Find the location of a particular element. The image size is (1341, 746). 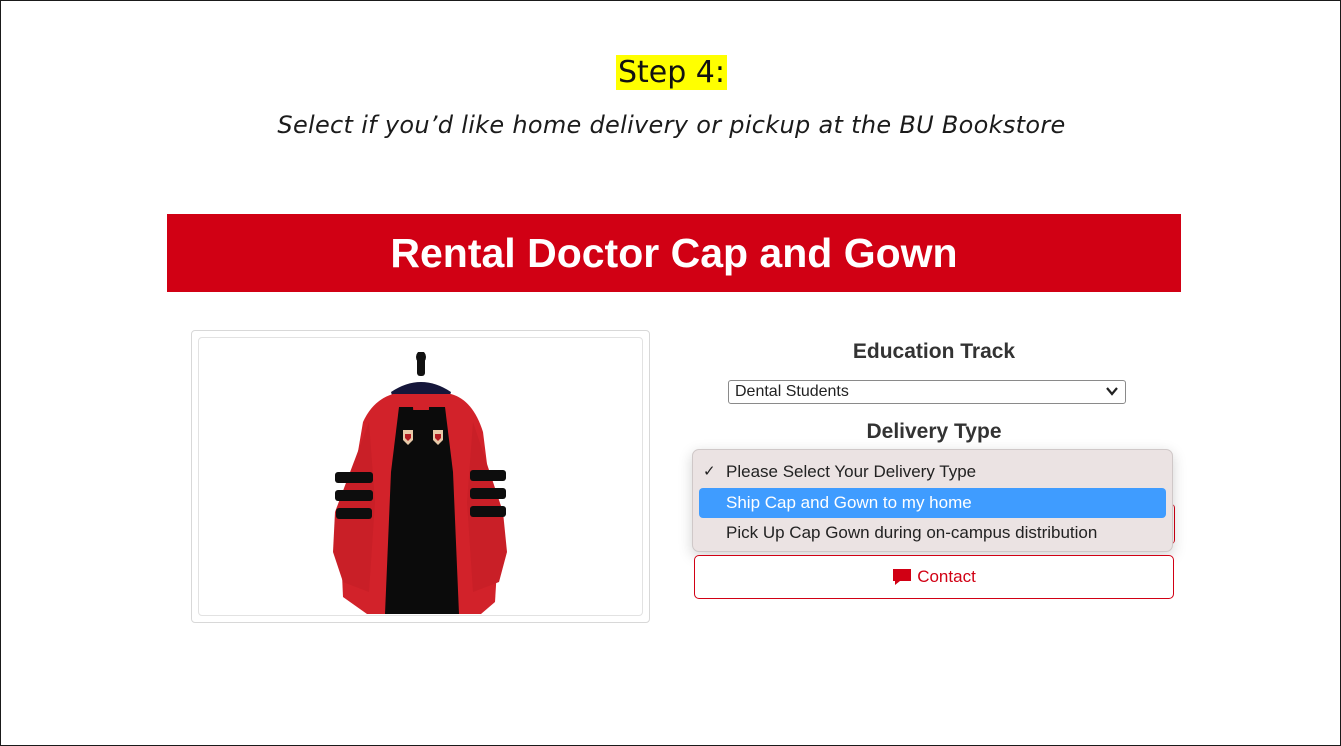

delivery-type-label: Delivery Type is located at coordinates (934, 431).